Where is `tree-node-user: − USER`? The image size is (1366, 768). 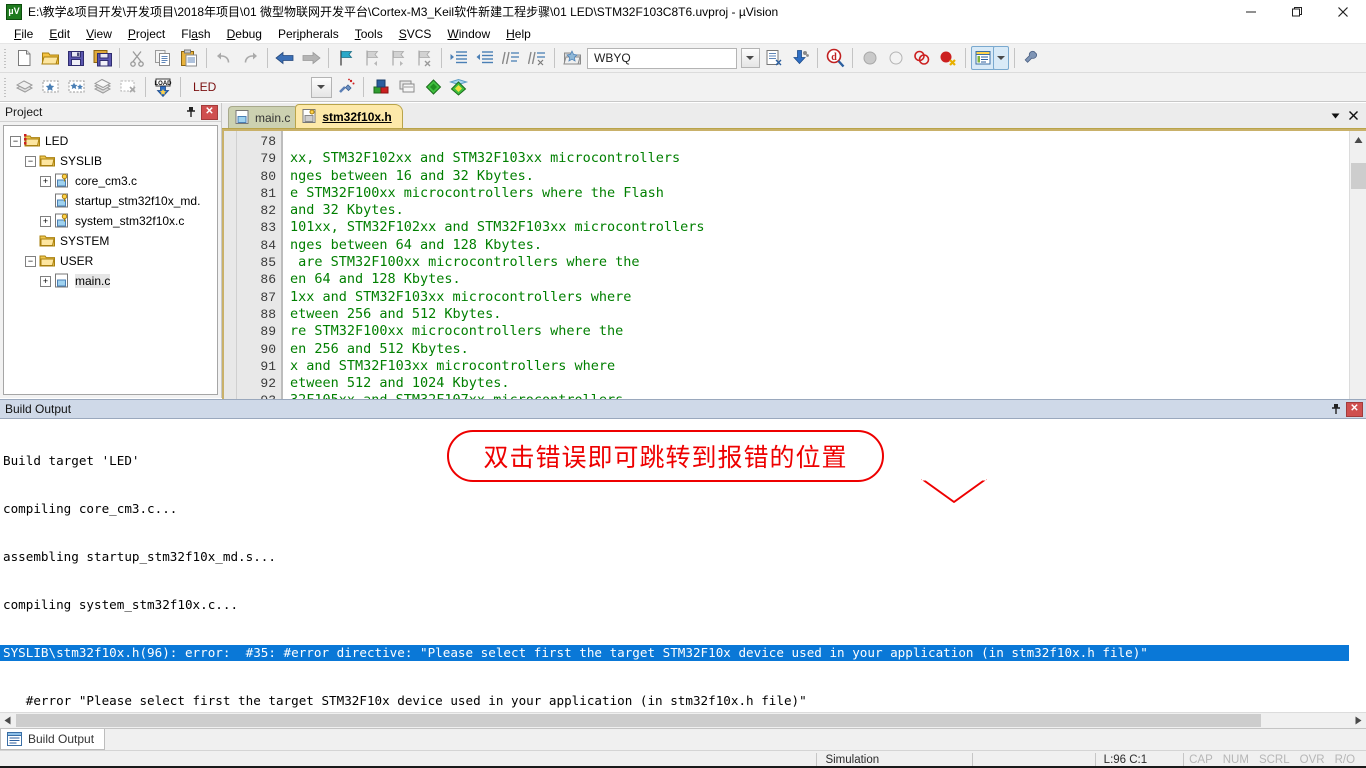 tree-node-user: − USER is located at coordinates (111, 261).